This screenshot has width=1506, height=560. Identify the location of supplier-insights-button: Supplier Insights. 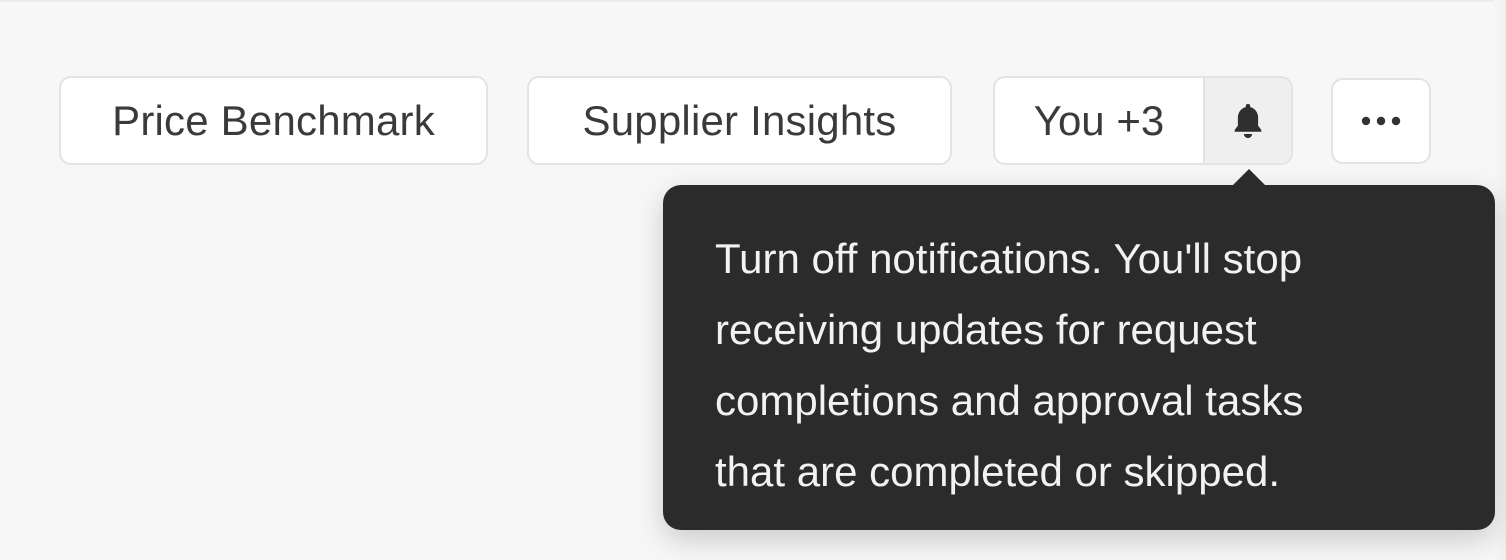
(739, 120).